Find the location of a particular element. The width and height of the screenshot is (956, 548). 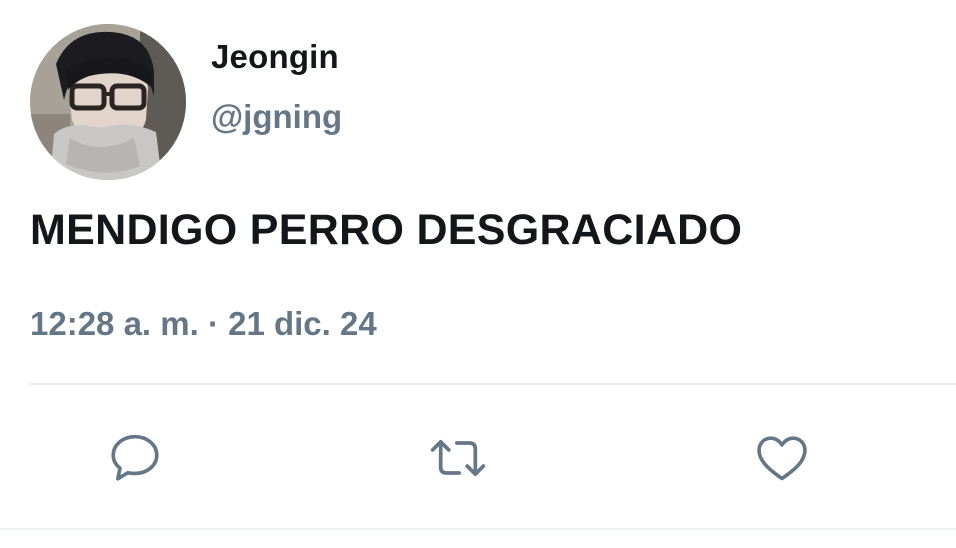

like-button is located at coordinates (782, 458).